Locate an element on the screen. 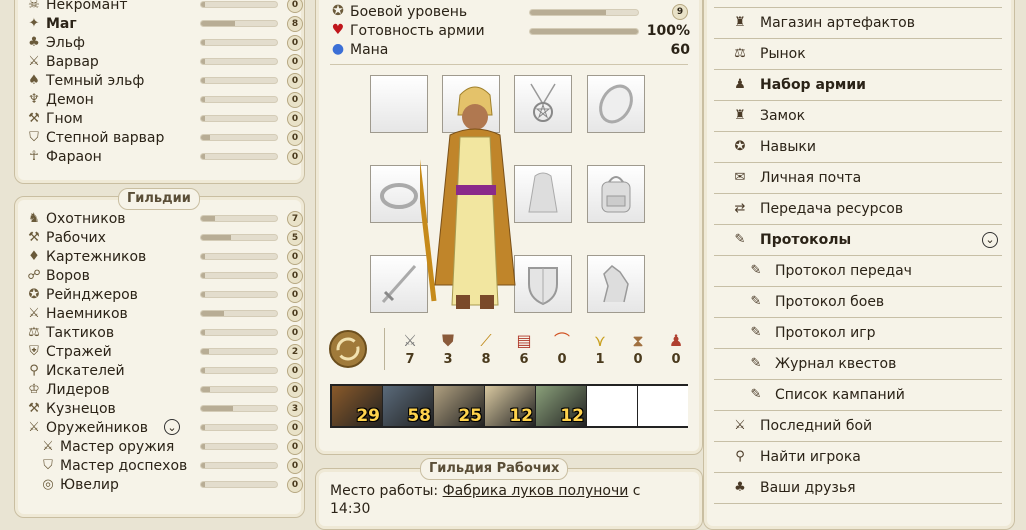  list-item: ⚒ Гном 0 is located at coordinates (158, 119).